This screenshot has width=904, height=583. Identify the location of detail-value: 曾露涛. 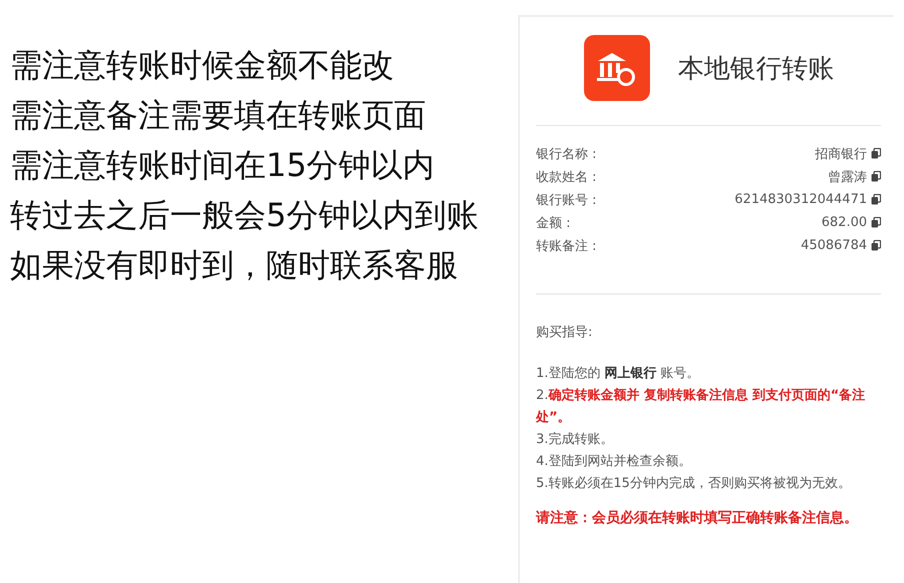
(847, 177).